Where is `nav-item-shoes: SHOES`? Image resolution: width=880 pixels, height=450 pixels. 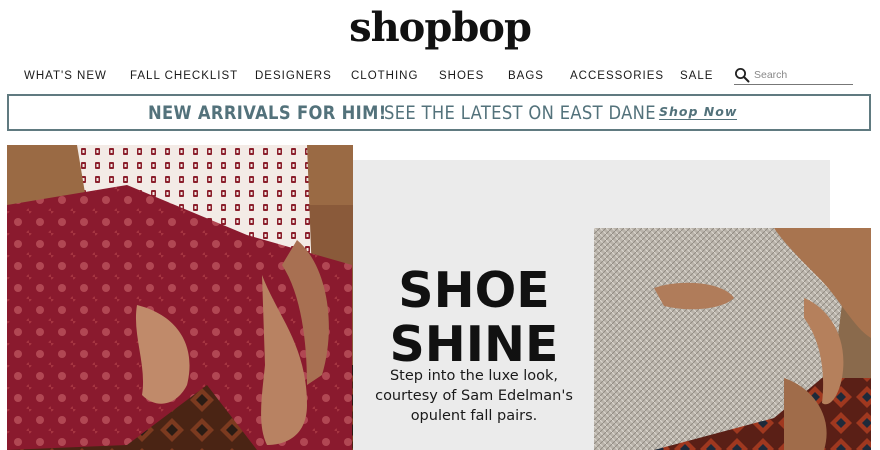 nav-item-shoes: SHOES is located at coordinates (461, 76).